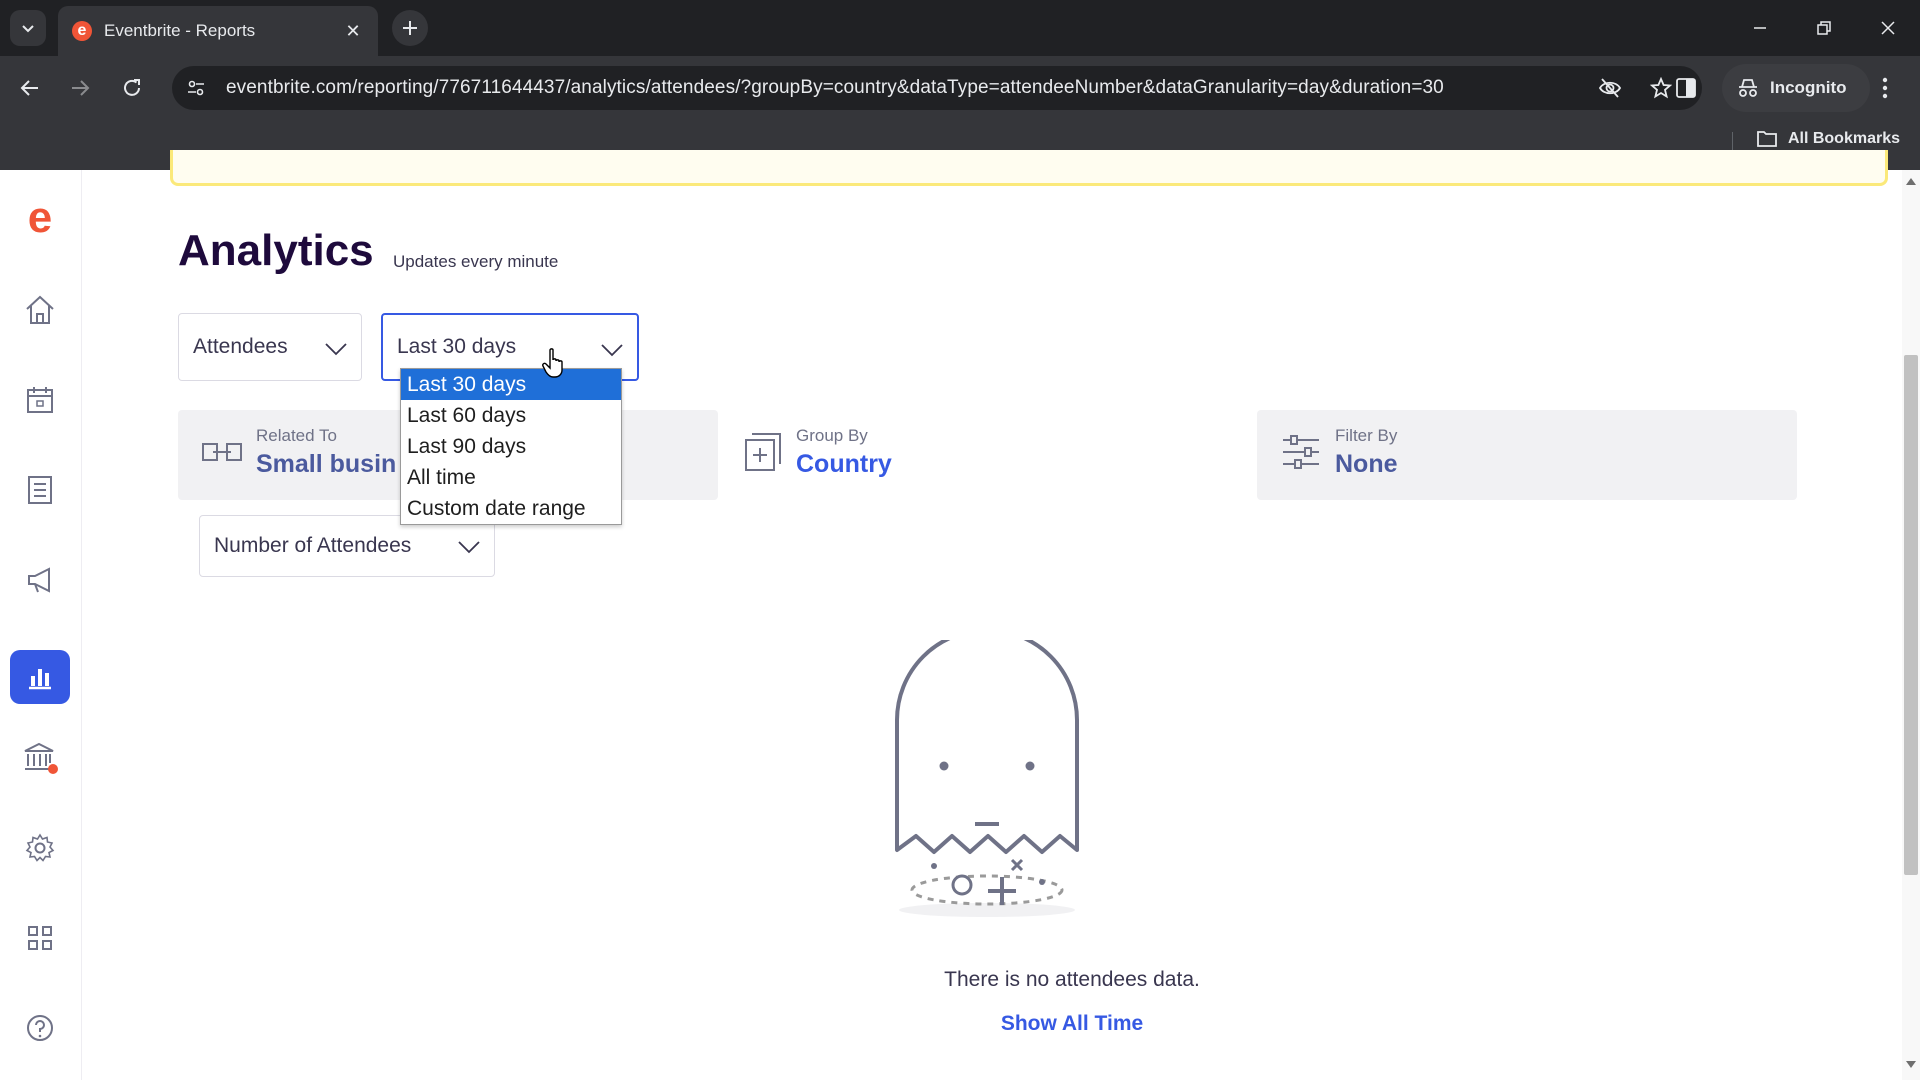 This screenshot has height=1080, width=1920. I want to click on home-icon, so click(40, 309).